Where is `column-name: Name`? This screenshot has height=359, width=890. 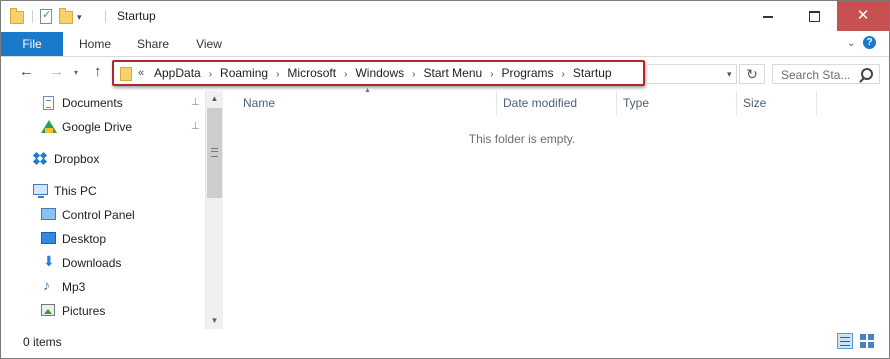
column-name: Name is located at coordinates (367, 103).